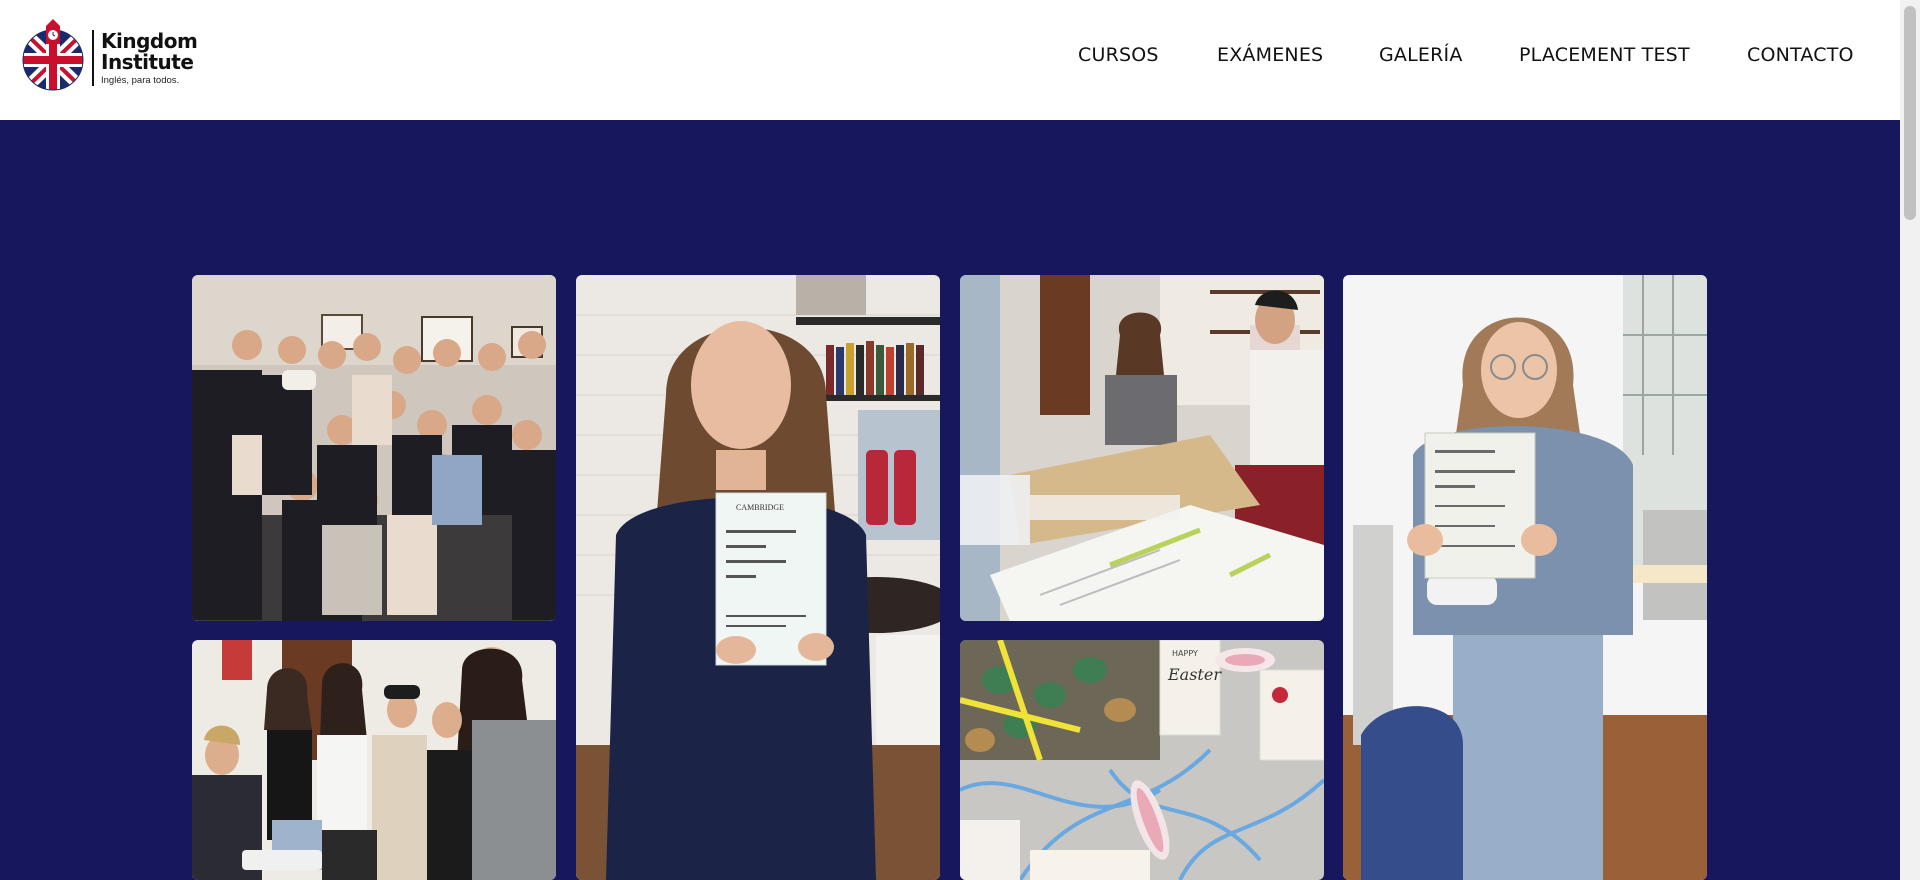 This screenshot has height=880, width=1920. I want to click on nav-item-examenes: EXÁMENES, so click(1270, 55).